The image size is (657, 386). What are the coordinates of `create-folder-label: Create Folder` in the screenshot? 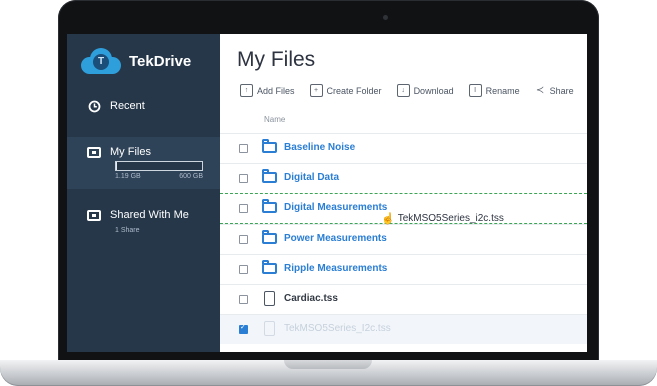 It's located at (354, 90).